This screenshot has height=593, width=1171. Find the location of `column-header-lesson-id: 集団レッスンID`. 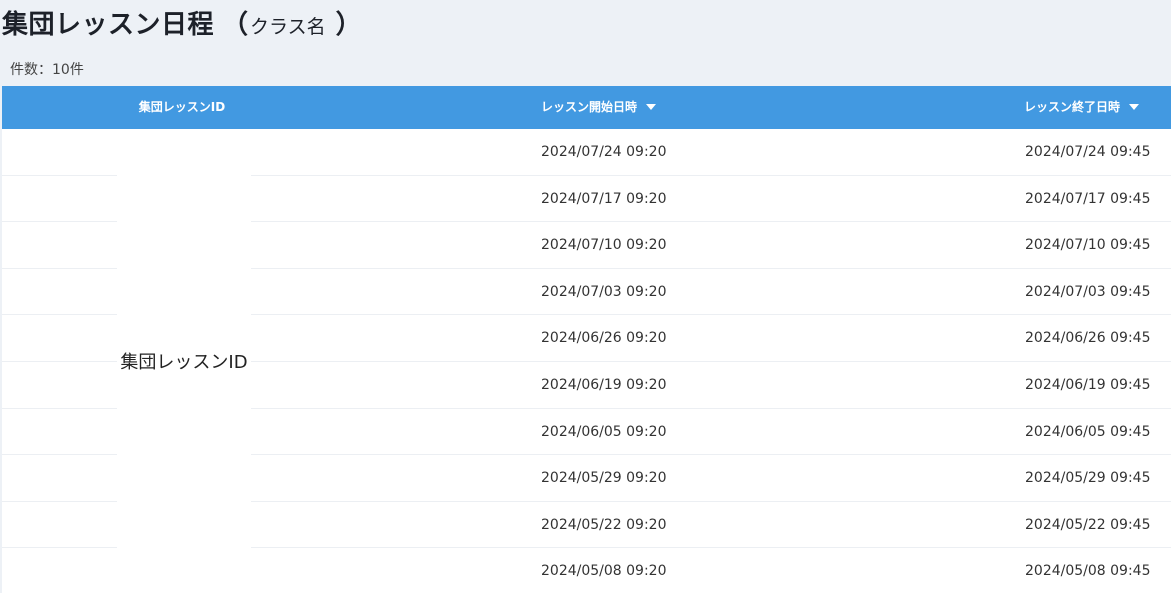

column-header-lesson-id: 集団レッスンID is located at coordinates (182, 107).